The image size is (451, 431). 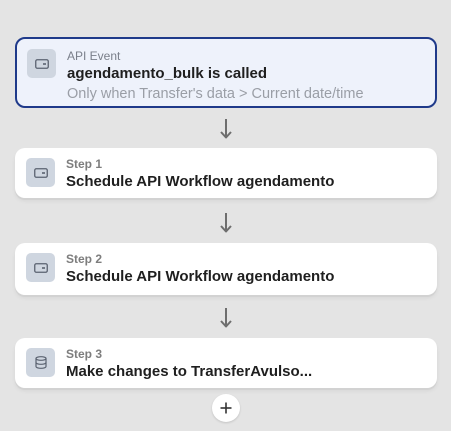 What do you see at coordinates (94, 56) in the screenshot?
I see `event-kicker: API Event` at bounding box center [94, 56].